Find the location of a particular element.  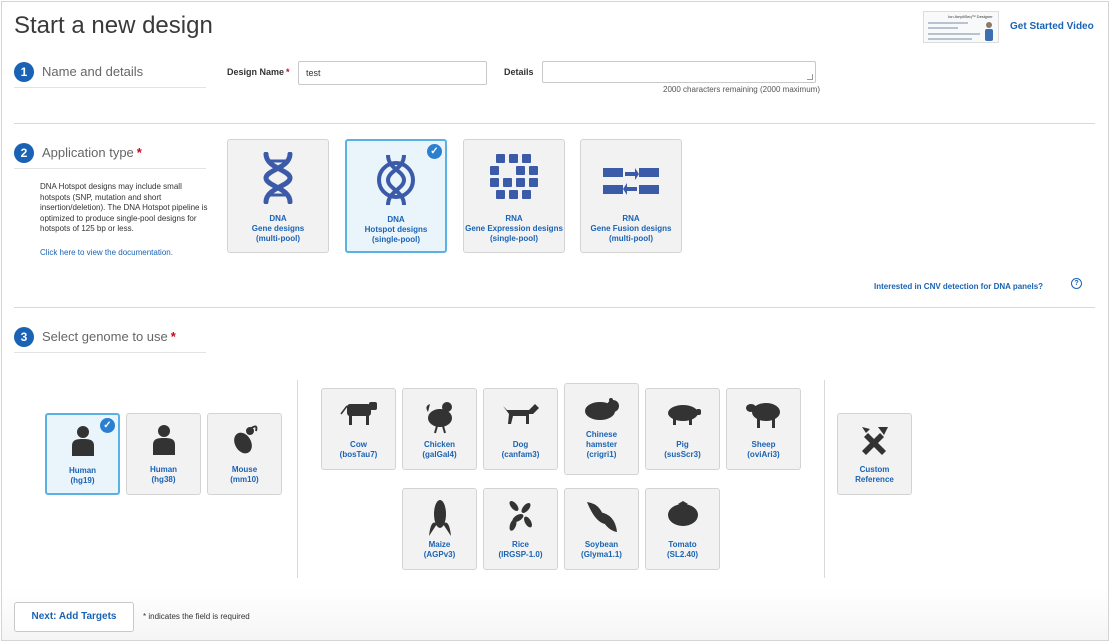

genome-build: (crigri1) is located at coordinates (601, 454).